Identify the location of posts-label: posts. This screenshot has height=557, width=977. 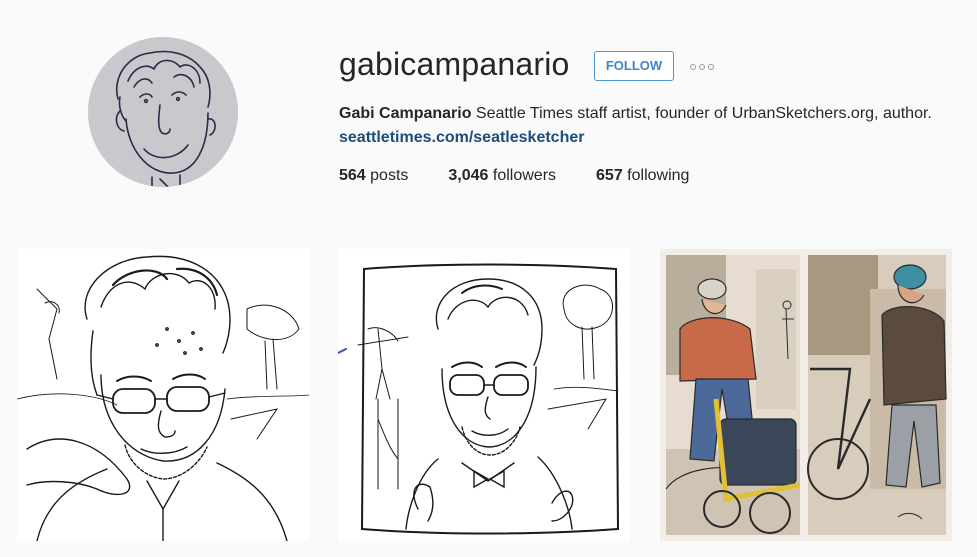
(387, 175).